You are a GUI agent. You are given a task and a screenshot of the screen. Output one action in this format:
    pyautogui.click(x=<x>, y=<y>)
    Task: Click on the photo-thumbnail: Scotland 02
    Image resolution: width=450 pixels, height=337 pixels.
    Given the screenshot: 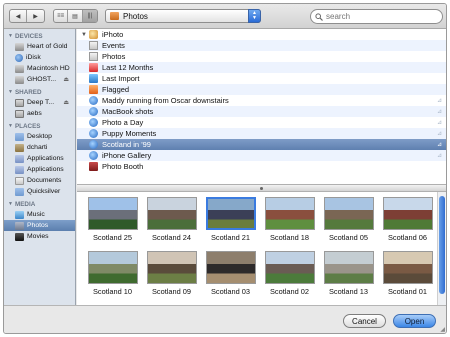 What is the action you would take?
    pyautogui.click(x=289, y=273)
    